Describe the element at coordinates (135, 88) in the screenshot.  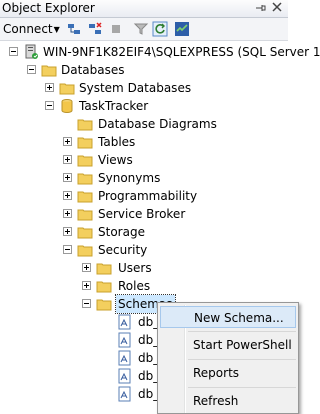
I see `system-databases-label: System Databases` at that location.